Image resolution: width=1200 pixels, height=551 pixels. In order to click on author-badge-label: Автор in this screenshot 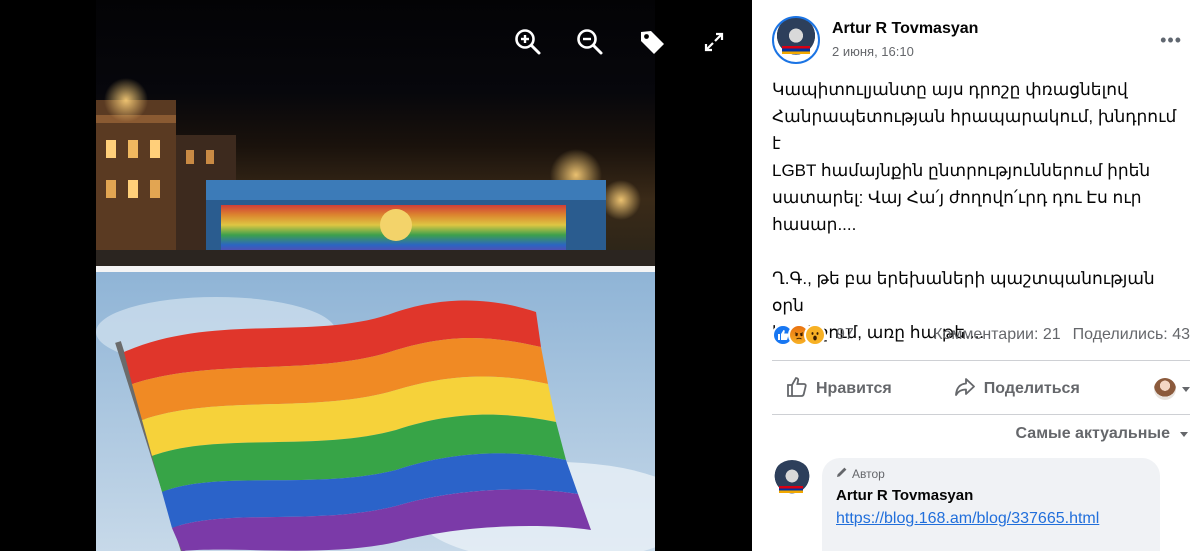, I will do `click(868, 473)`.